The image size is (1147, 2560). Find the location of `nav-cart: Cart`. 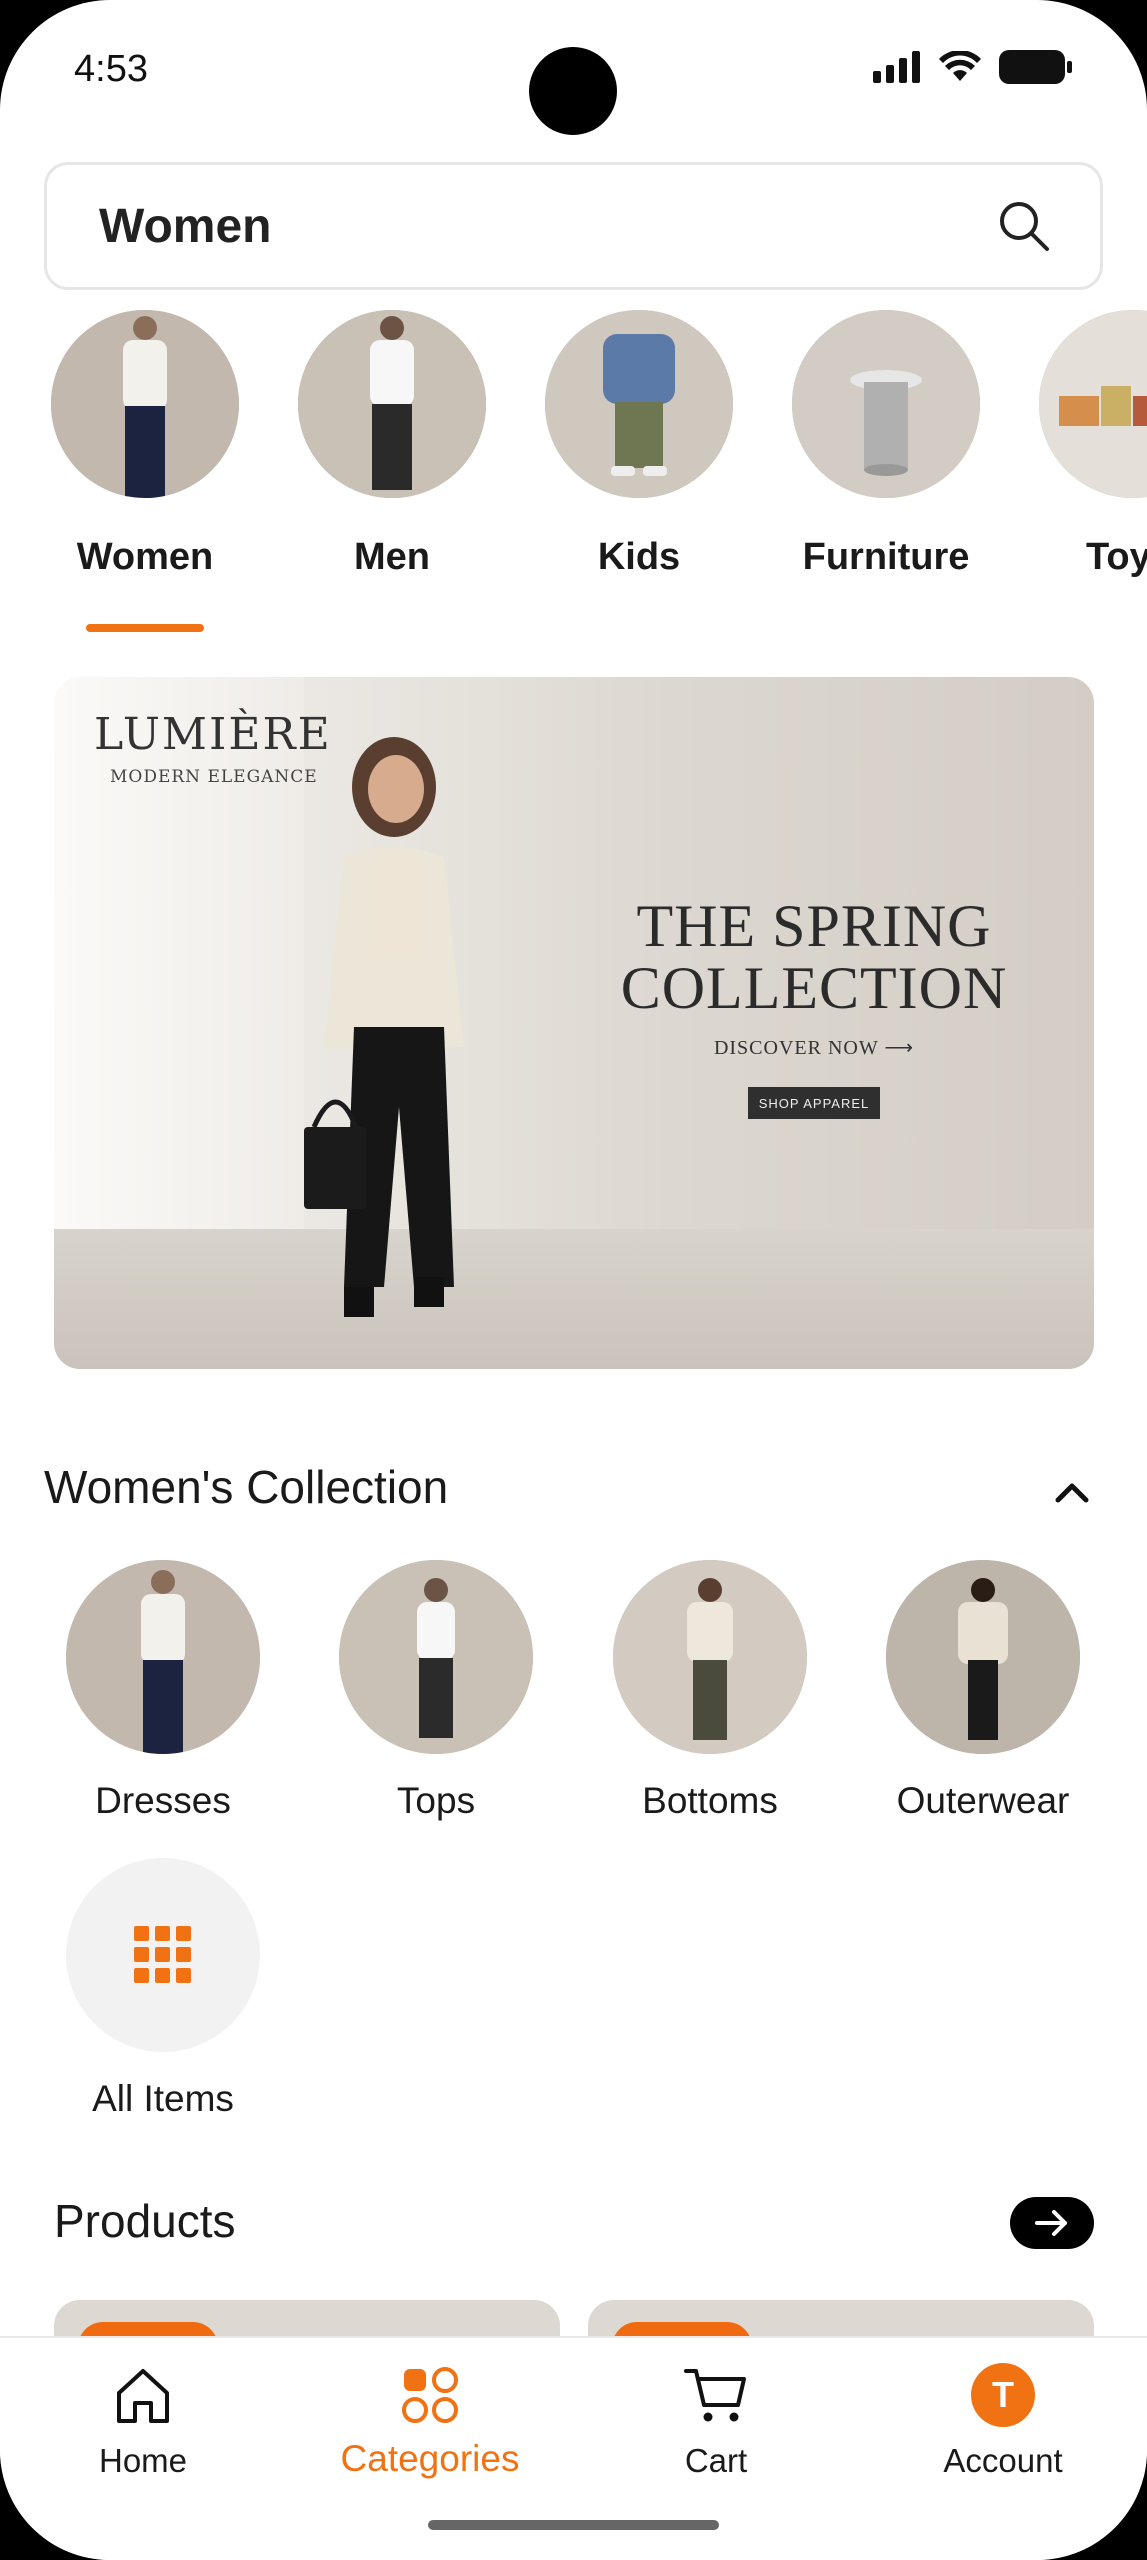

nav-cart: Cart is located at coordinates (716, 2420).